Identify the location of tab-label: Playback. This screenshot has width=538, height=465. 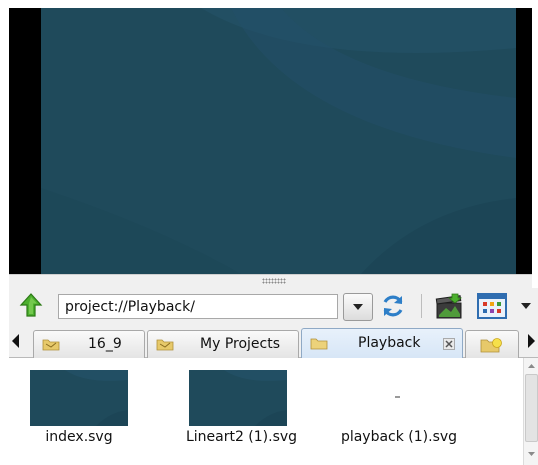
(389, 343).